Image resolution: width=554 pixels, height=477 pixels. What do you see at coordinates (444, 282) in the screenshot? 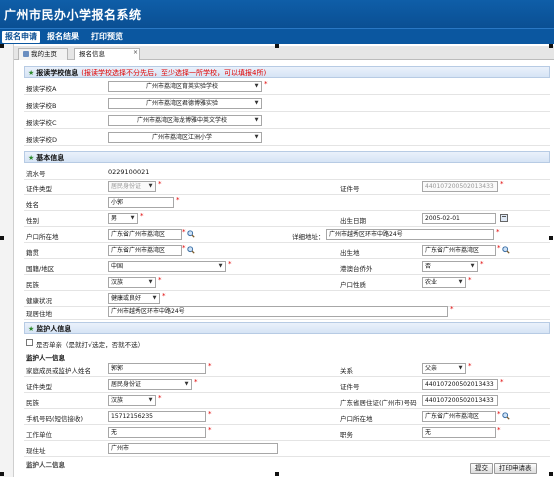
I see `hukoutype-select: 农业 ▼` at bounding box center [444, 282].